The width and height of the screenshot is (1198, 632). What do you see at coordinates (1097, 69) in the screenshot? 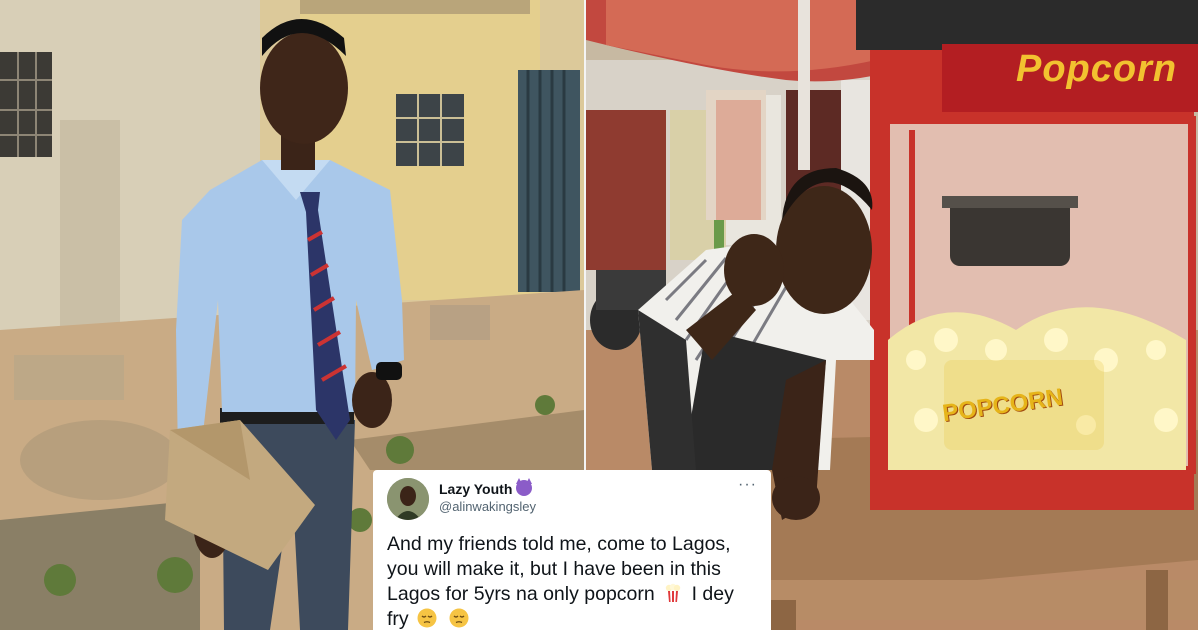
I see `popcorn-machine-sign: Popcorn` at bounding box center [1097, 69].